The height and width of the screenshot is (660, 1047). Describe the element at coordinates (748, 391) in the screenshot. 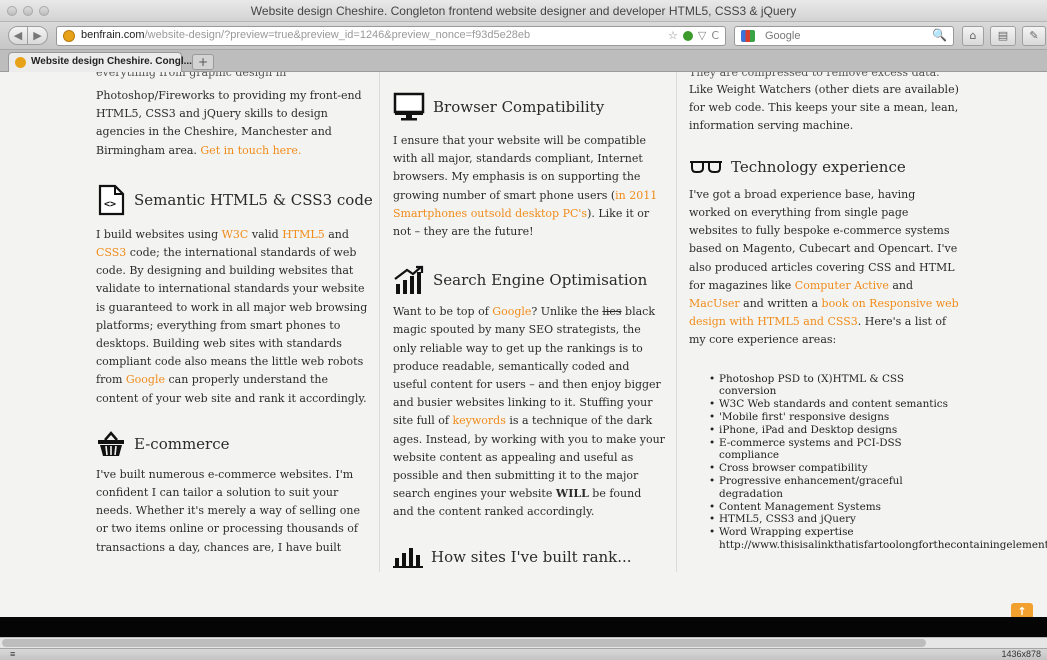

I see `experience-item: conversion` at that location.